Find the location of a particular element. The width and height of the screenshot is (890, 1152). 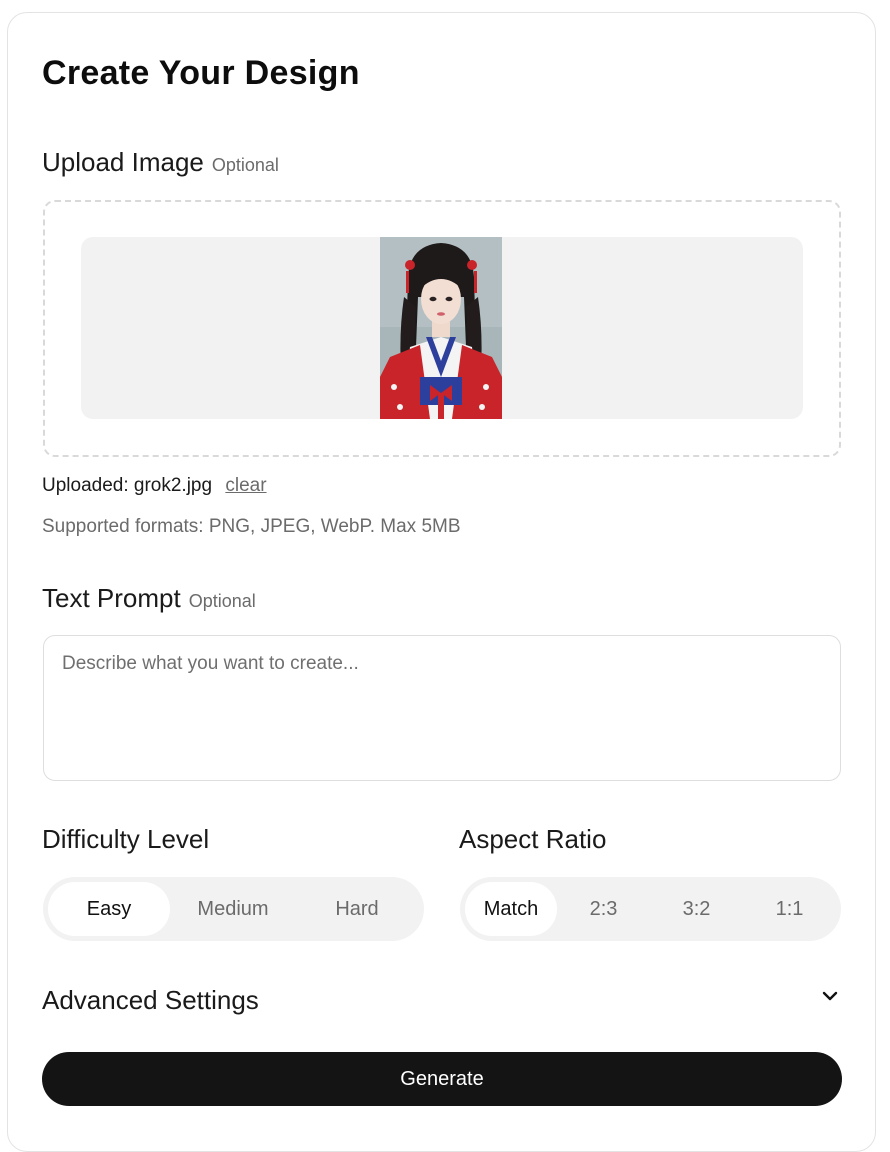

uploaded-image-preview is located at coordinates (441, 328).